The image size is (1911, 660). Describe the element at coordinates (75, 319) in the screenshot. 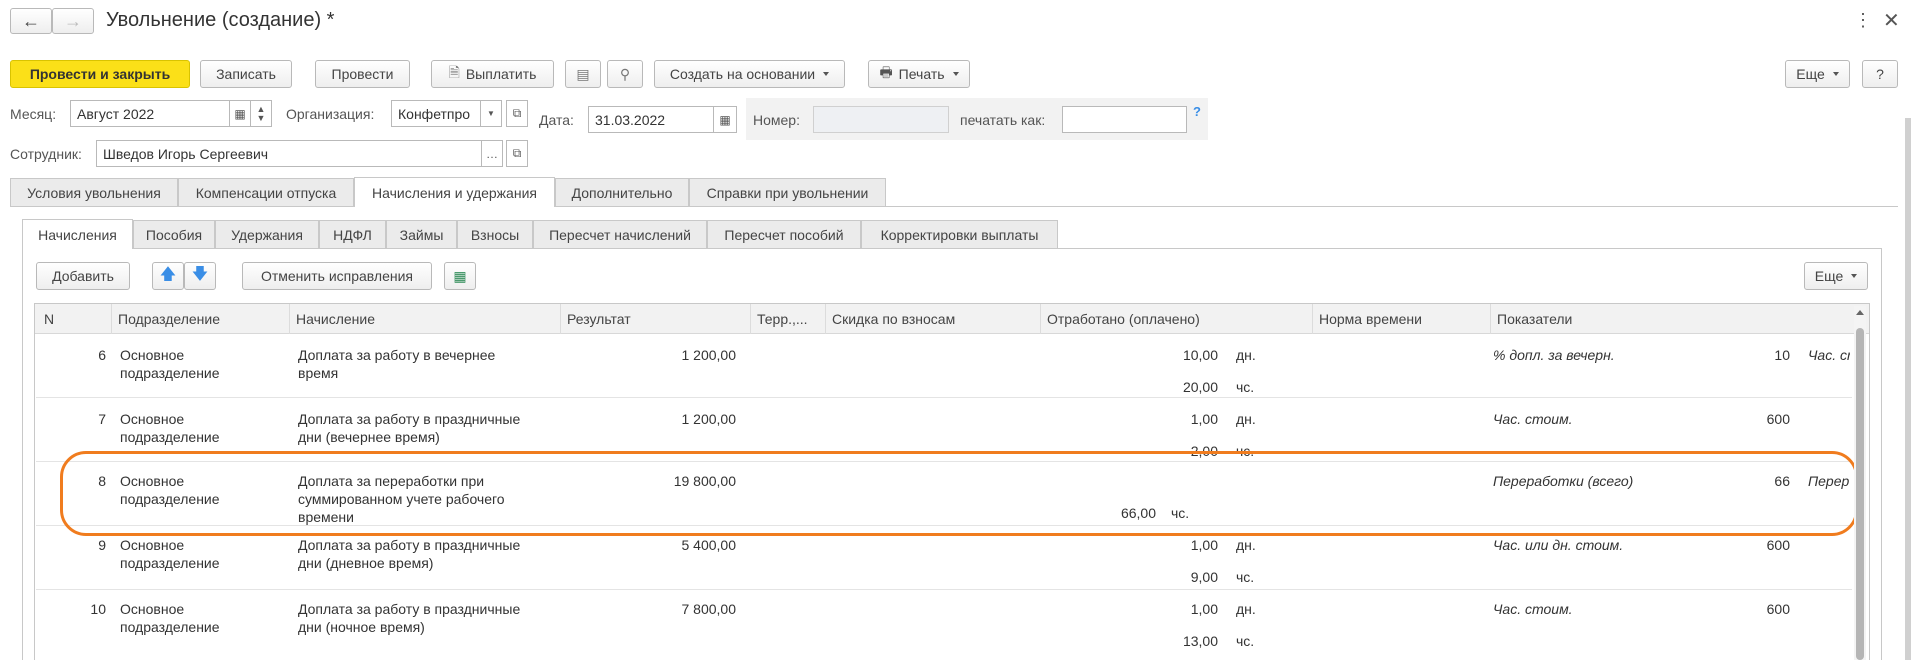

I see `col-n: N` at that location.